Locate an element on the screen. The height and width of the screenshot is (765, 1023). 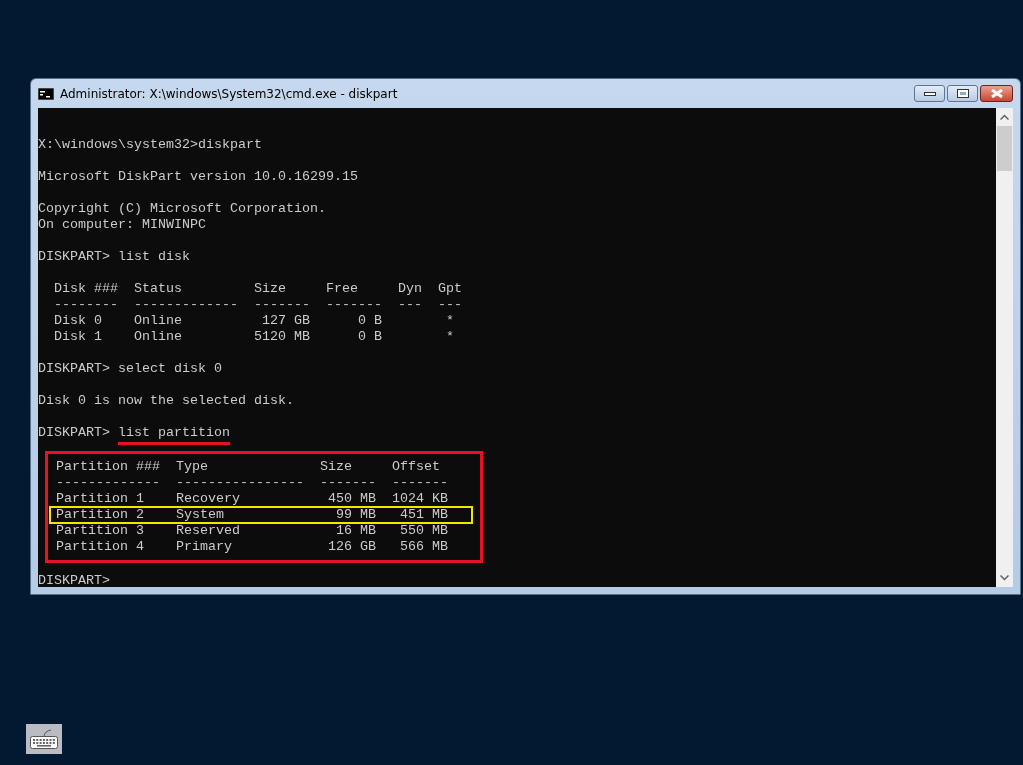
maximize-button is located at coordinates (962, 93).